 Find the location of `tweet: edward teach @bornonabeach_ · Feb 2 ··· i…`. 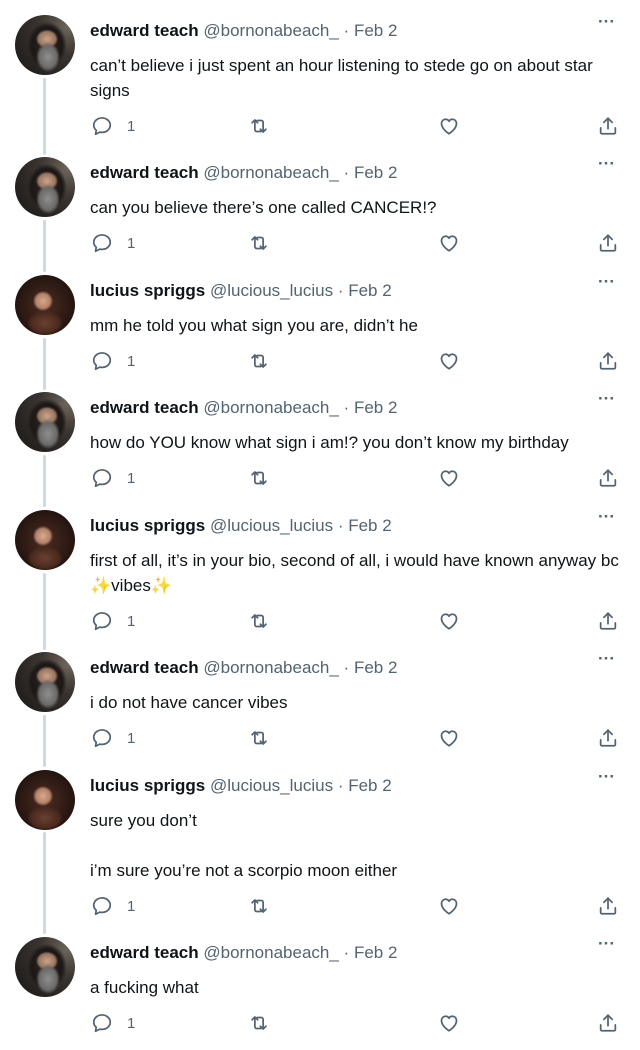

tweet: edward teach @bornonabeach_ · Feb 2 ··· i… is located at coordinates (320, 701).